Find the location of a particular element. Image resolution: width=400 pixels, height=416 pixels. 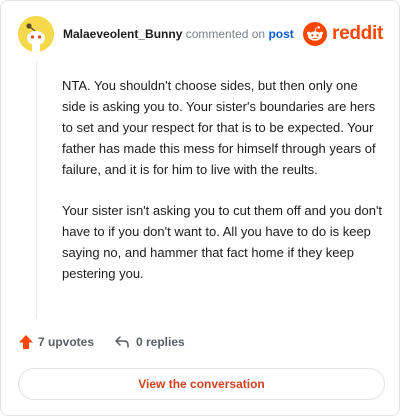

view-conversation-button: View the conversation is located at coordinates (201, 384).